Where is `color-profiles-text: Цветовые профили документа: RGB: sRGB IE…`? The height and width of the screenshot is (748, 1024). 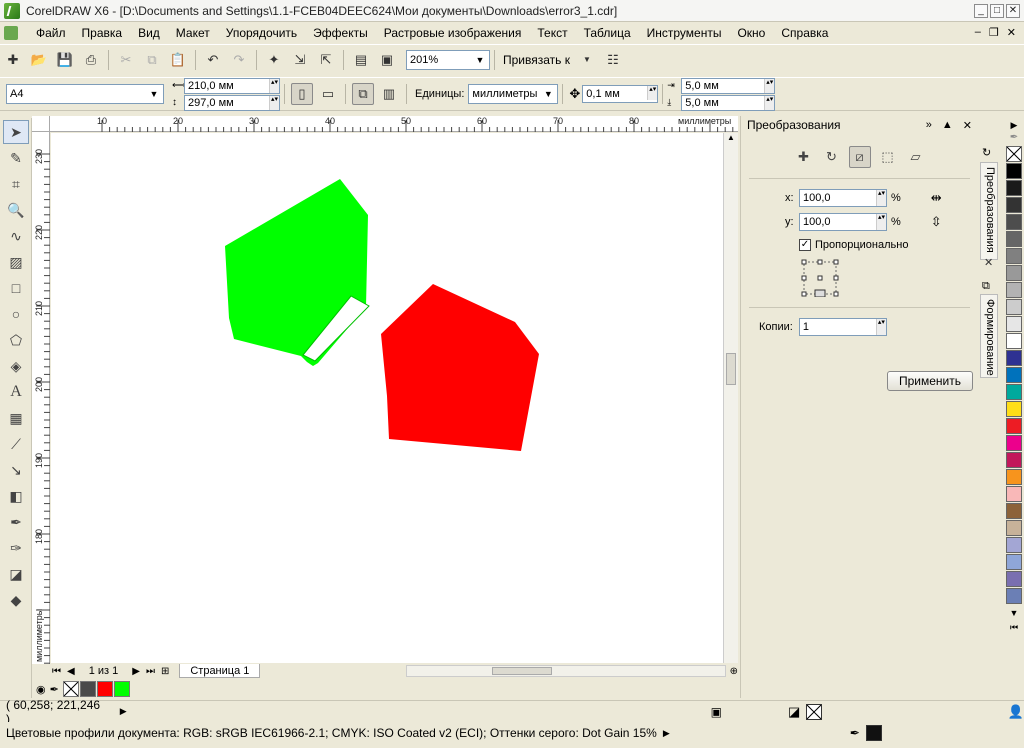
color-profiles-text: Цветовые профили документа: RGB: sRGB IE… is located at coordinates (331, 733).